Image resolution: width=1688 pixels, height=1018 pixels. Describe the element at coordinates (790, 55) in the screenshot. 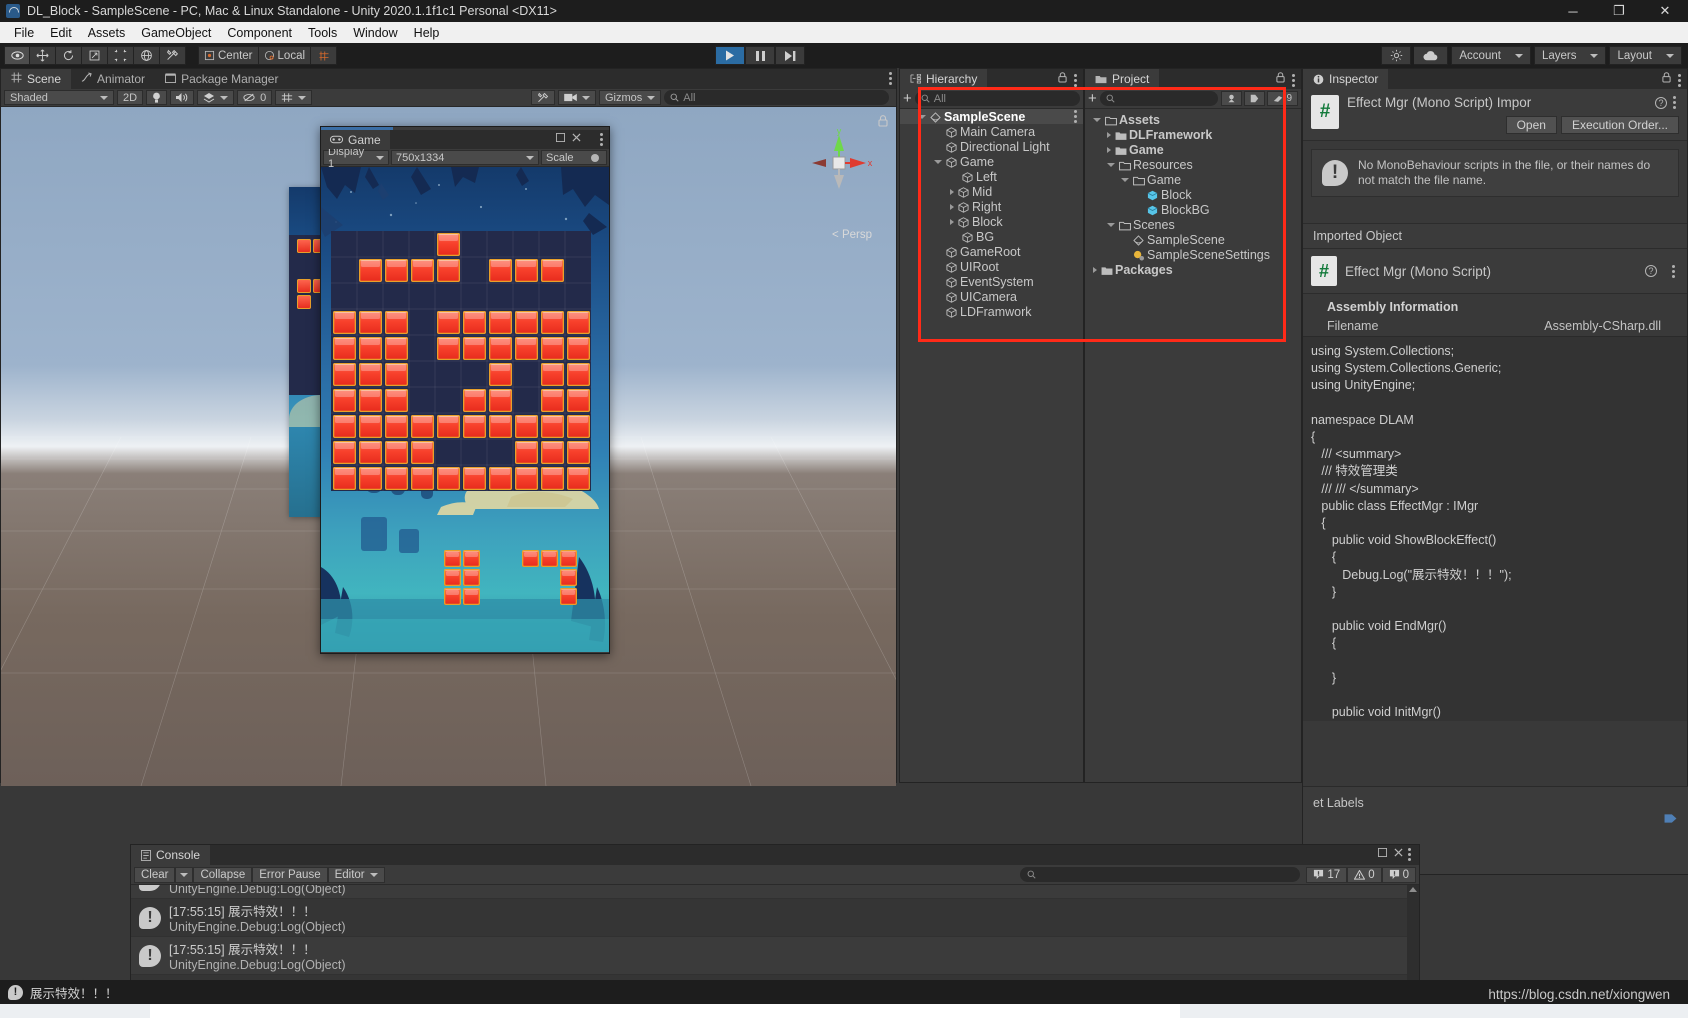

I see `step-button` at that location.